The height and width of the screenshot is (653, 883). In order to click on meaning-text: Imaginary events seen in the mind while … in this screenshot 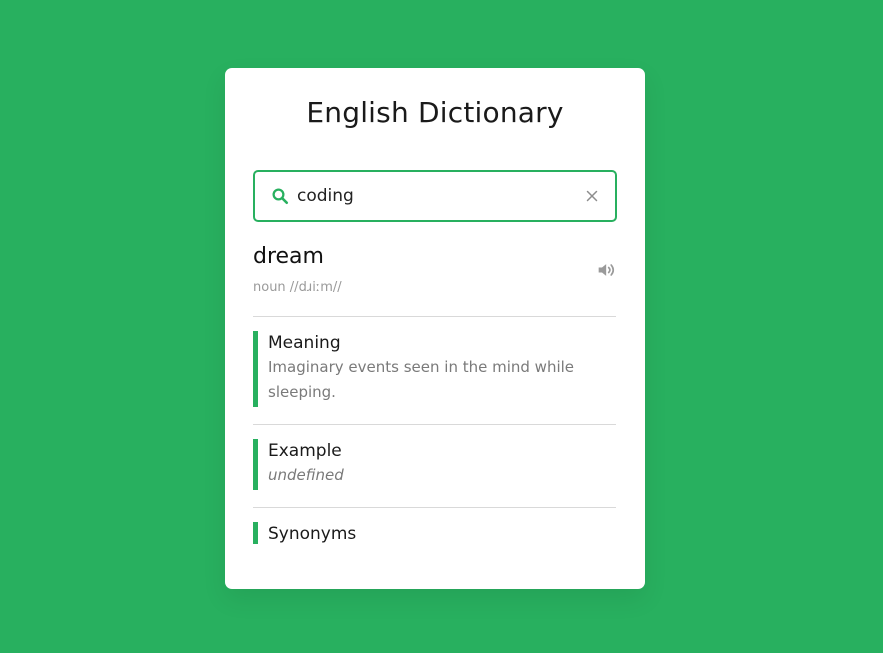, I will do `click(421, 379)`.